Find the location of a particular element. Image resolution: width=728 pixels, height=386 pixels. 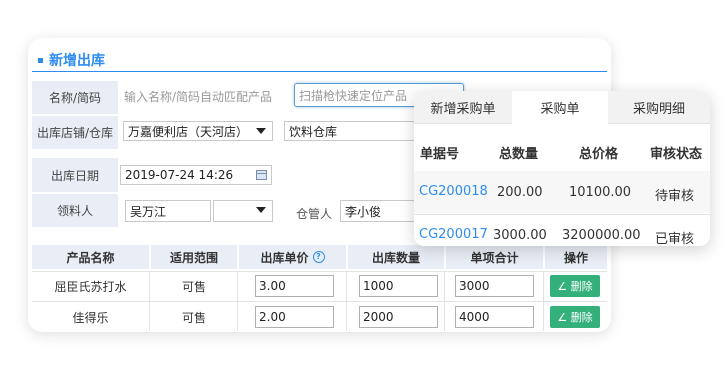

popup-col-status: 审核状态 is located at coordinates (676, 154).